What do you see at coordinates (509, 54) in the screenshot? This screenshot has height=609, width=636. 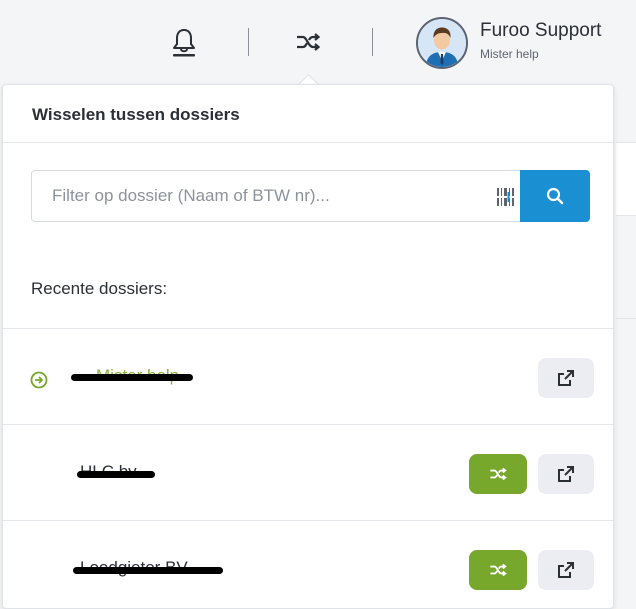 I see `user-subtitle: Mister help` at bounding box center [509, 54].